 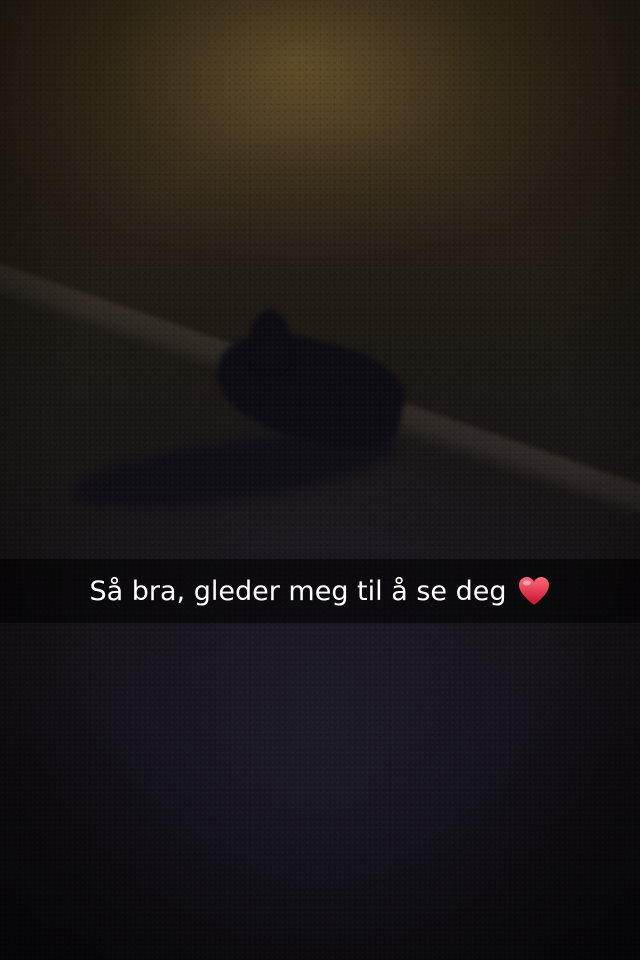 I want to click on heart-icon, so click(x=534, y=591).